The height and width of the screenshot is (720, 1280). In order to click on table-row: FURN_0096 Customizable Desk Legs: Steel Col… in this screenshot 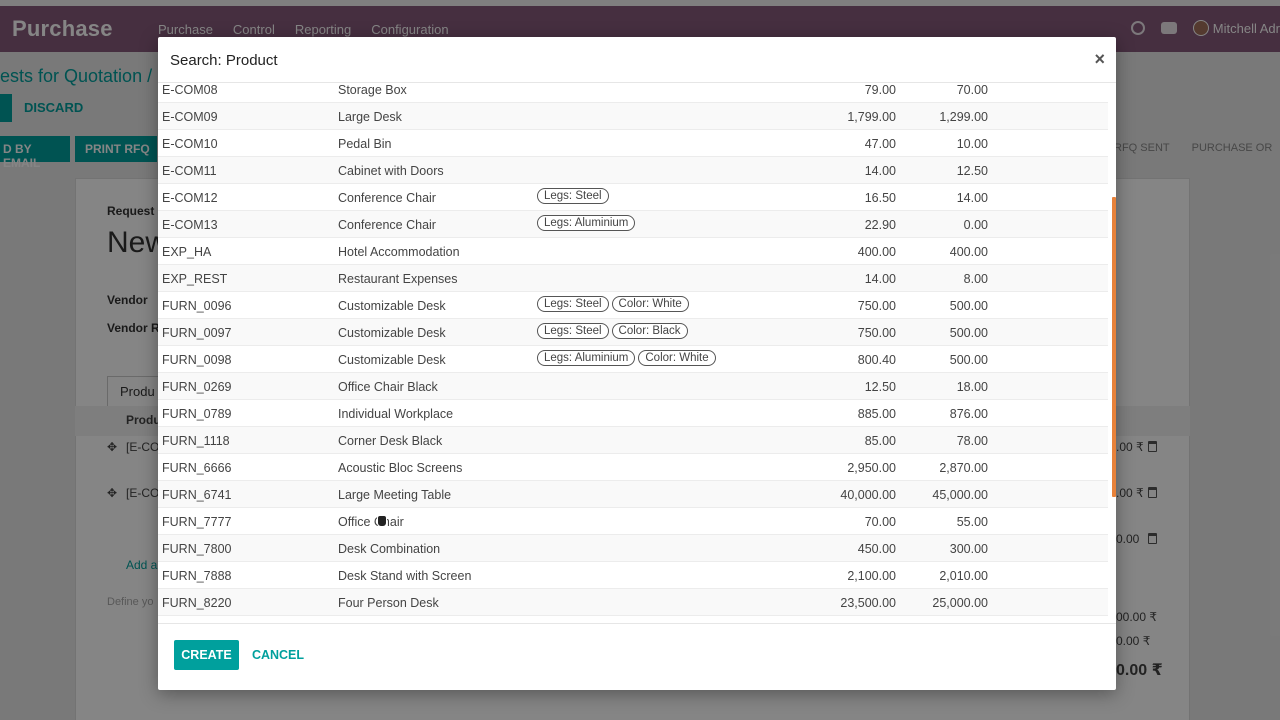, I will do `click(633, 305)`.